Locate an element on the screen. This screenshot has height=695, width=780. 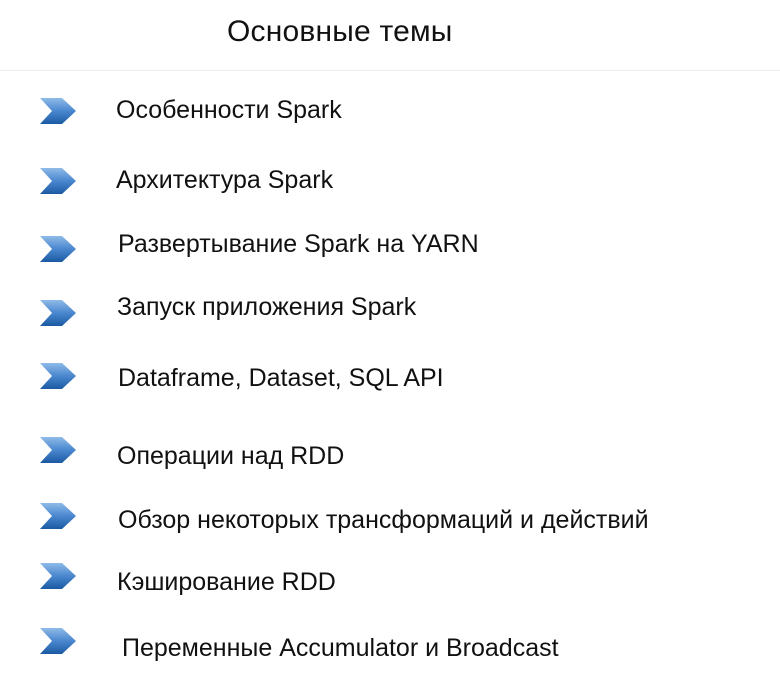
list-item-label: Операции над RDD is located at coordinates (231, 456).